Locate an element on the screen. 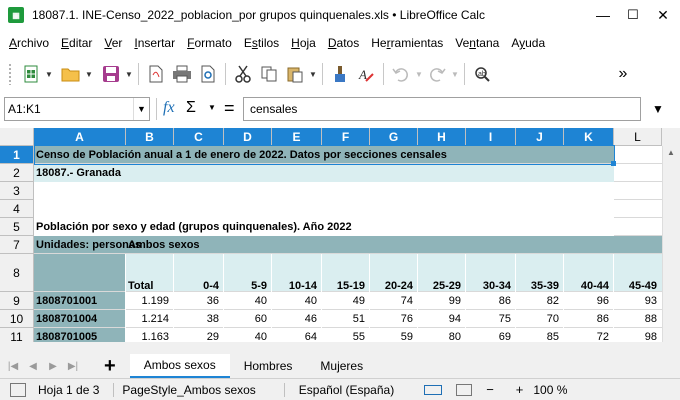  toolbar-more-button: » is located at coordinates (623, 74).